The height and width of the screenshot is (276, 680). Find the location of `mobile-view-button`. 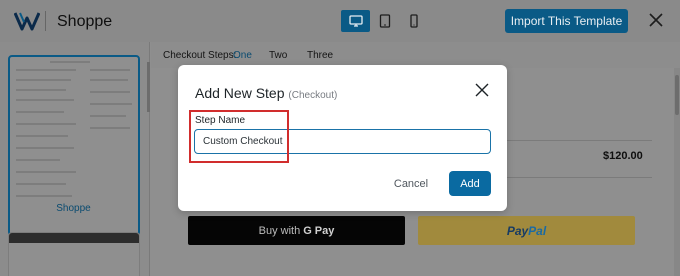

mobile-view-button is located at coordinates (413, 21).